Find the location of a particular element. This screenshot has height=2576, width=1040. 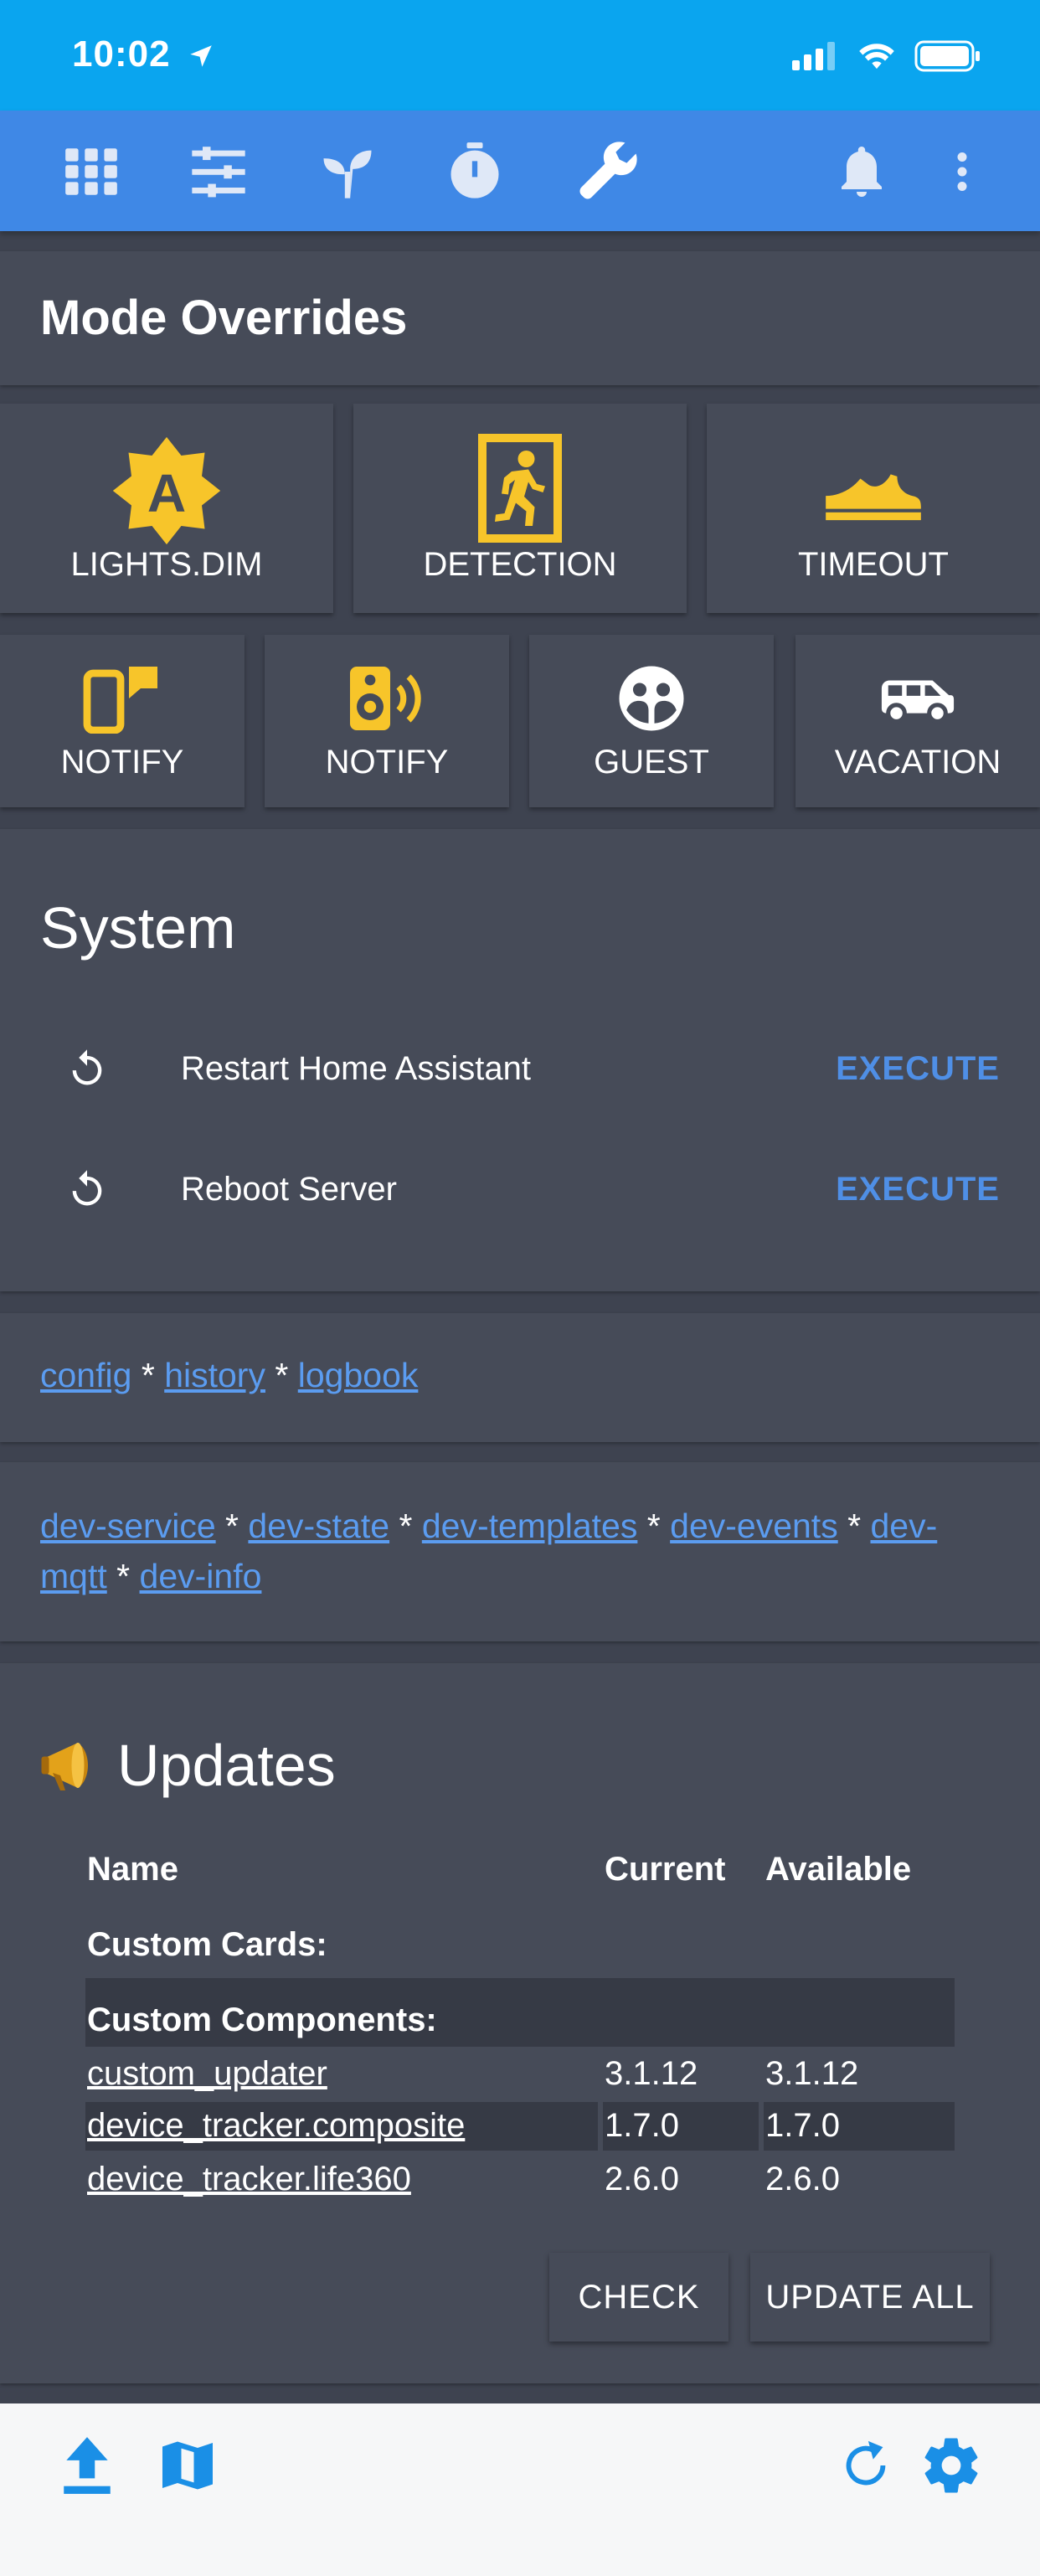

wifi-icon is located at coordinates (876, 57).